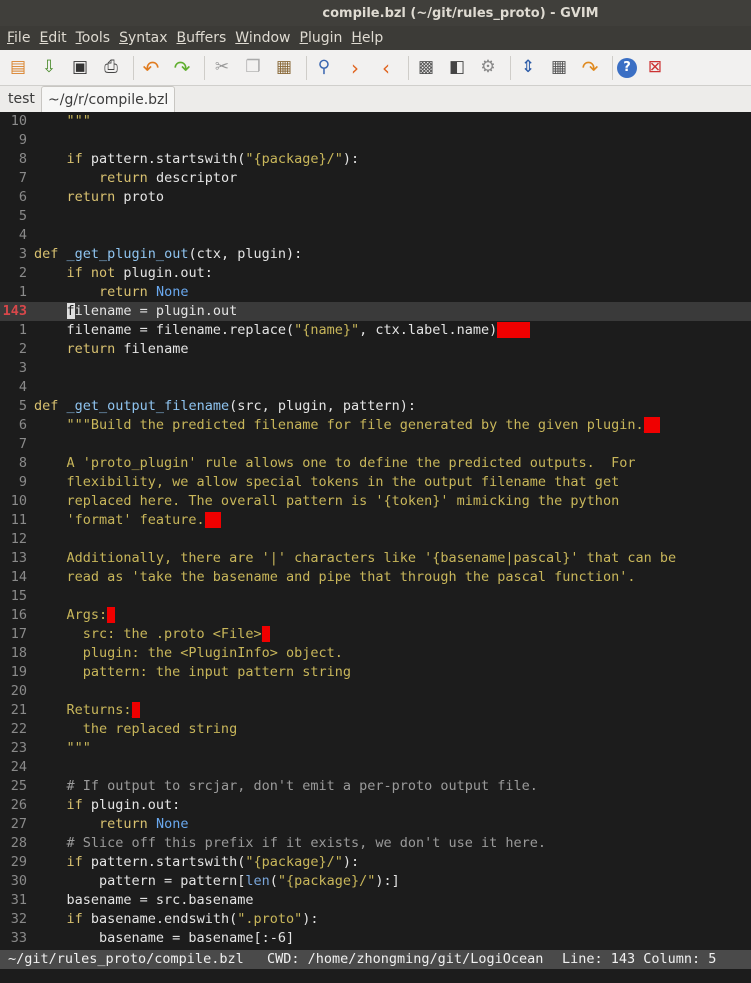  Describe the element at coordinates (18, 539) in the screenshot. I see `code-line: 12` at that location.